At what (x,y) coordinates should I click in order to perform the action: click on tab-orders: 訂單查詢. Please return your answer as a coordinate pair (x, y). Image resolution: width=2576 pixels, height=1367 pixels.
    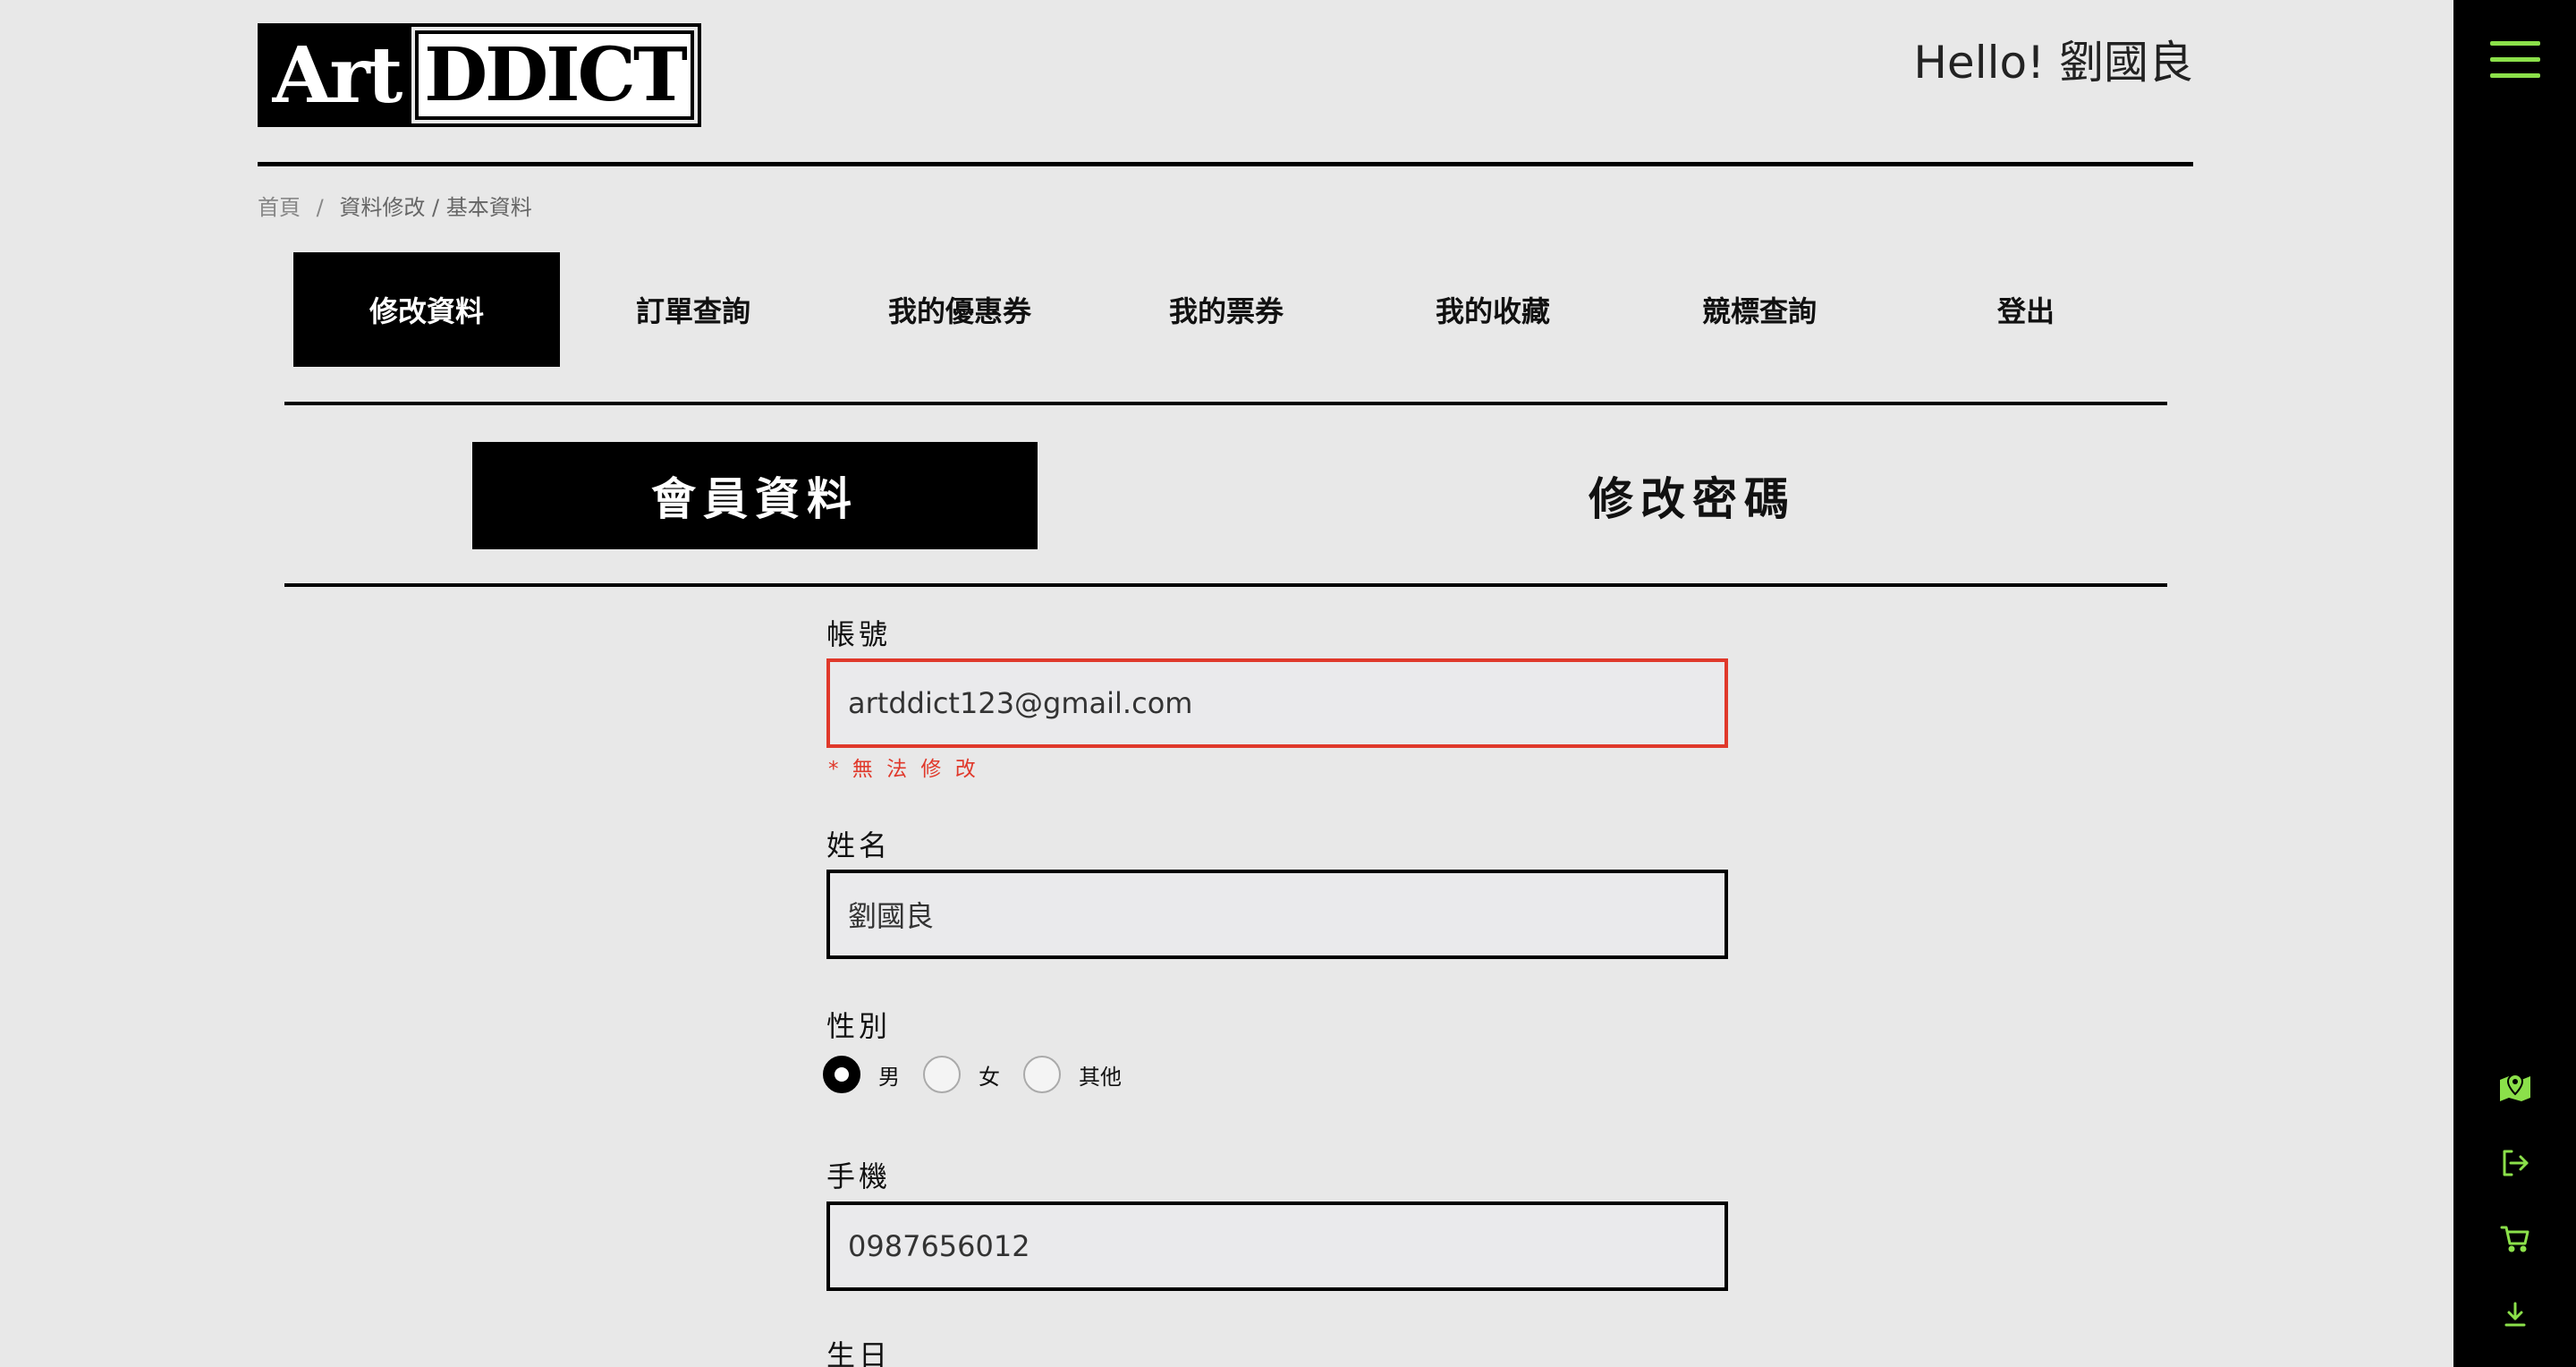
    Looking at the image, I should click on (693, 309).